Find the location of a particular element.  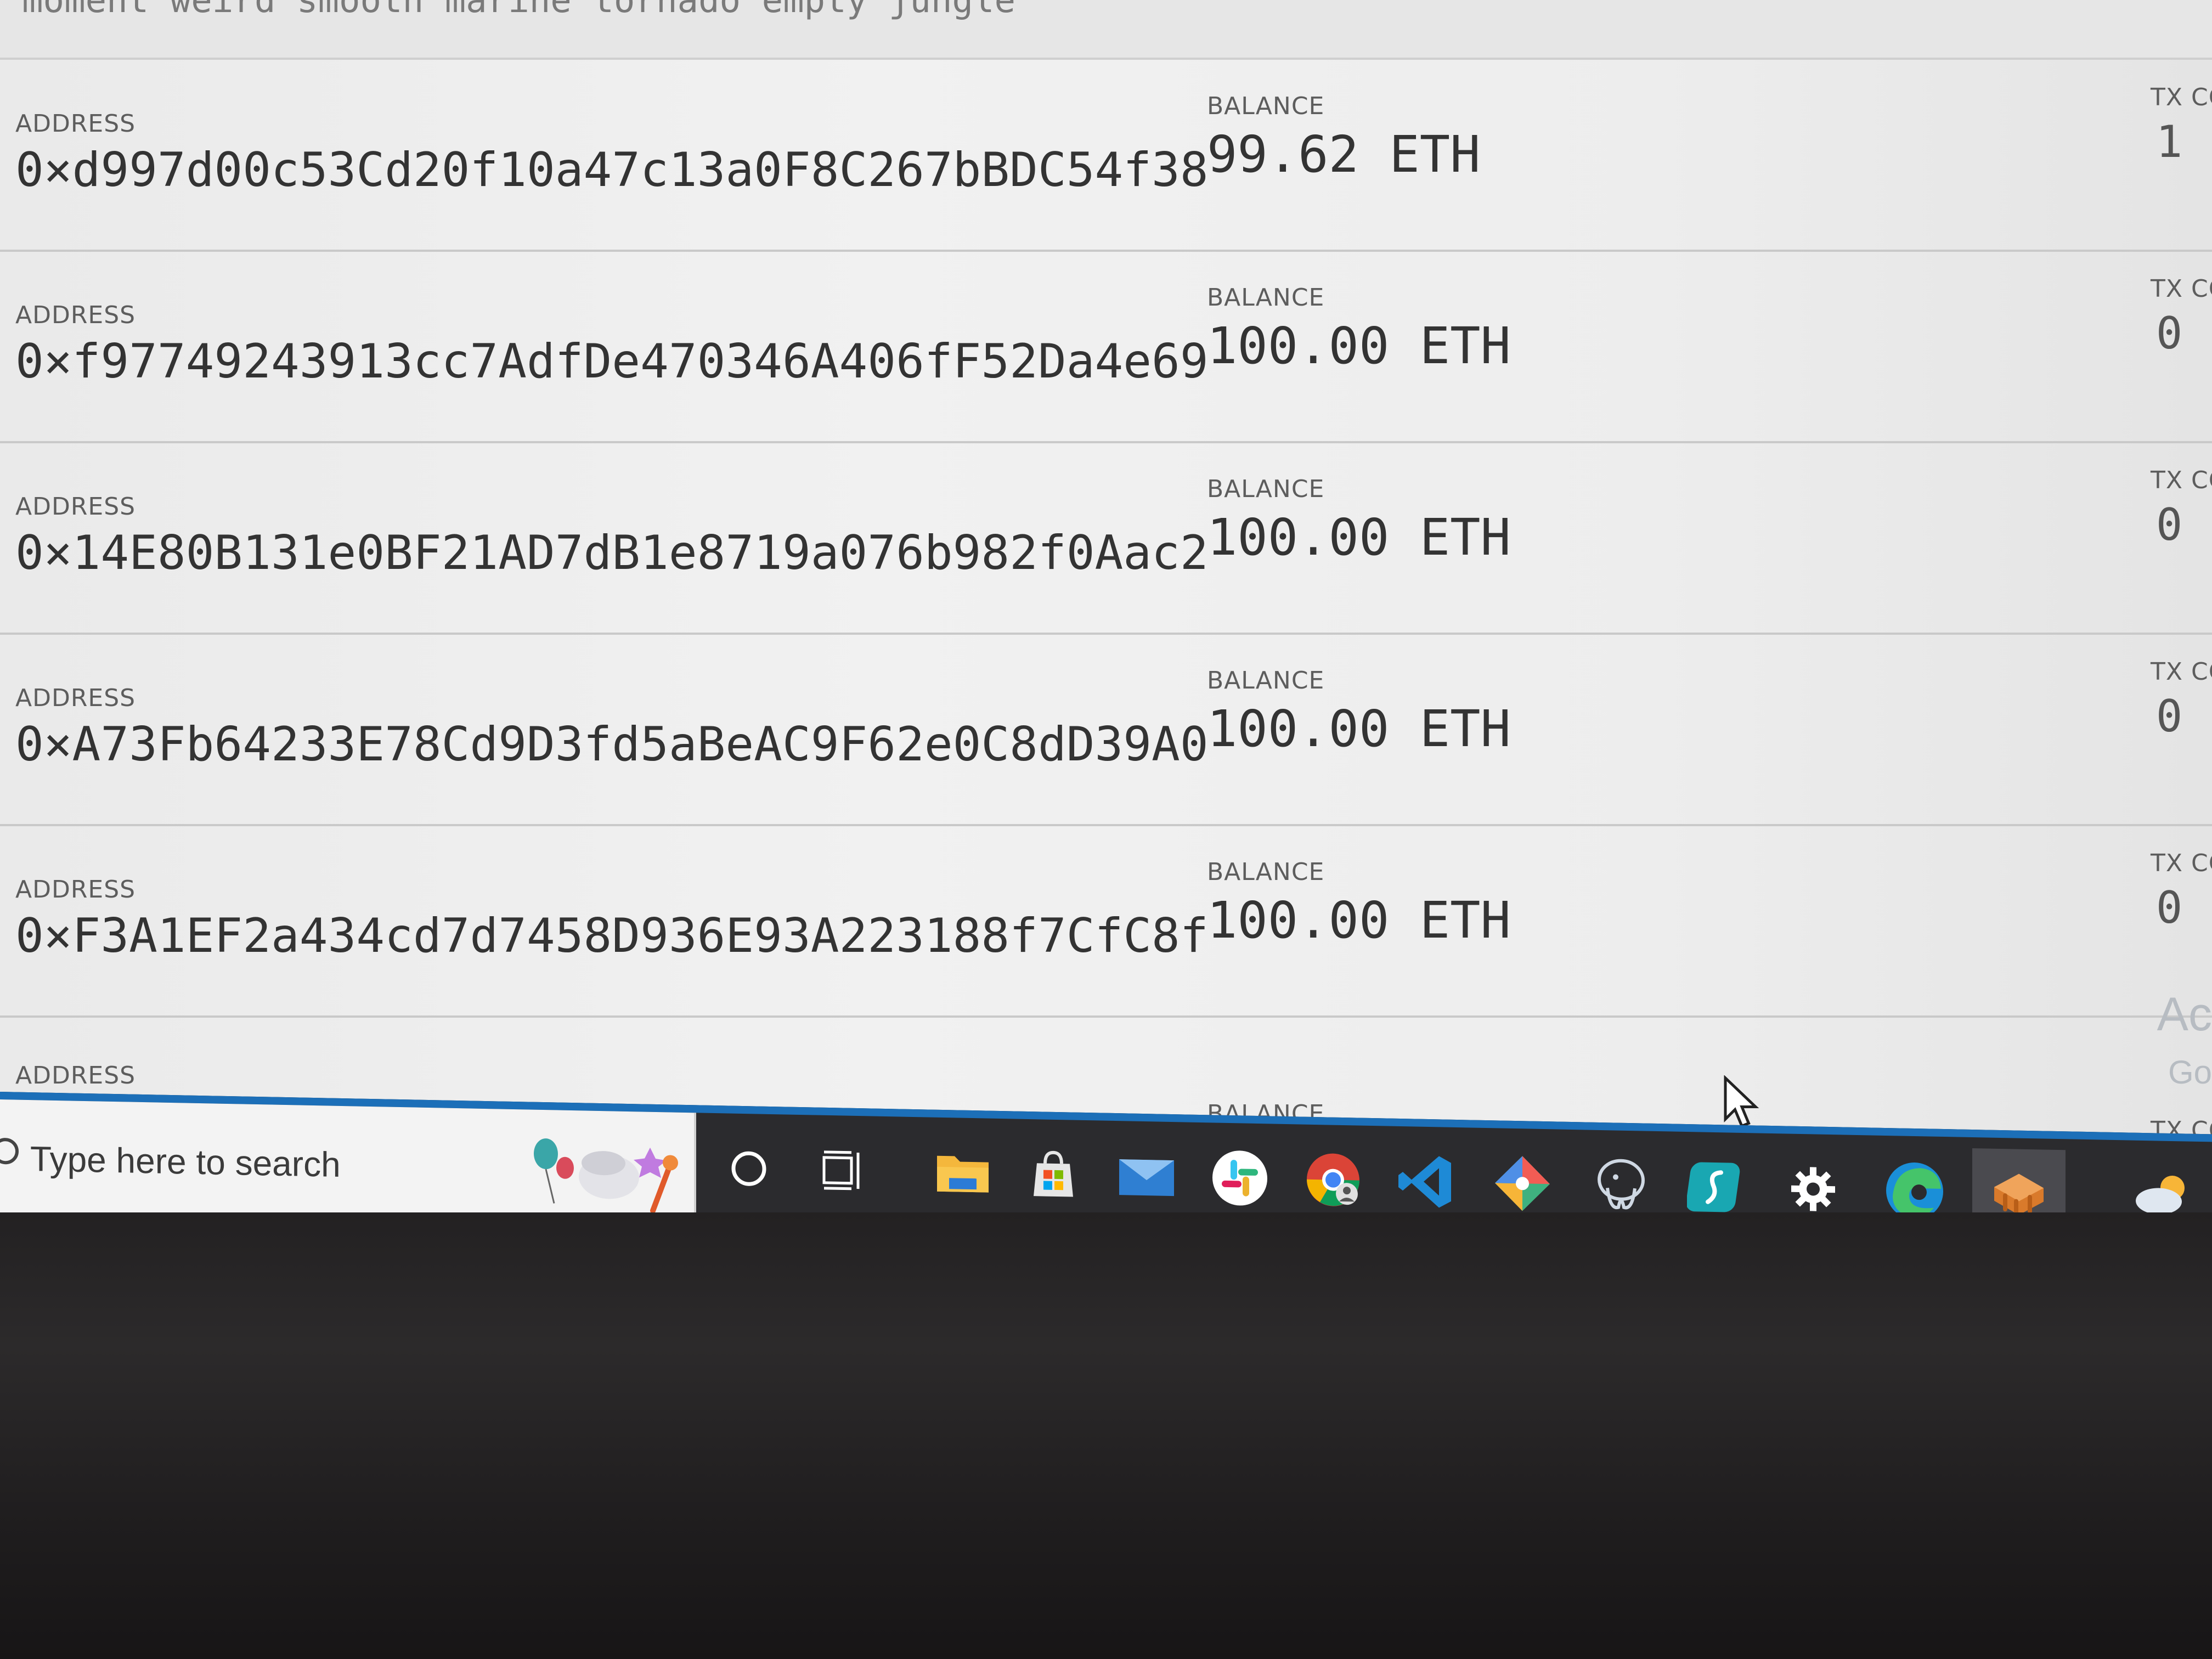

cortana-button is located at coordinates (749, 1169).